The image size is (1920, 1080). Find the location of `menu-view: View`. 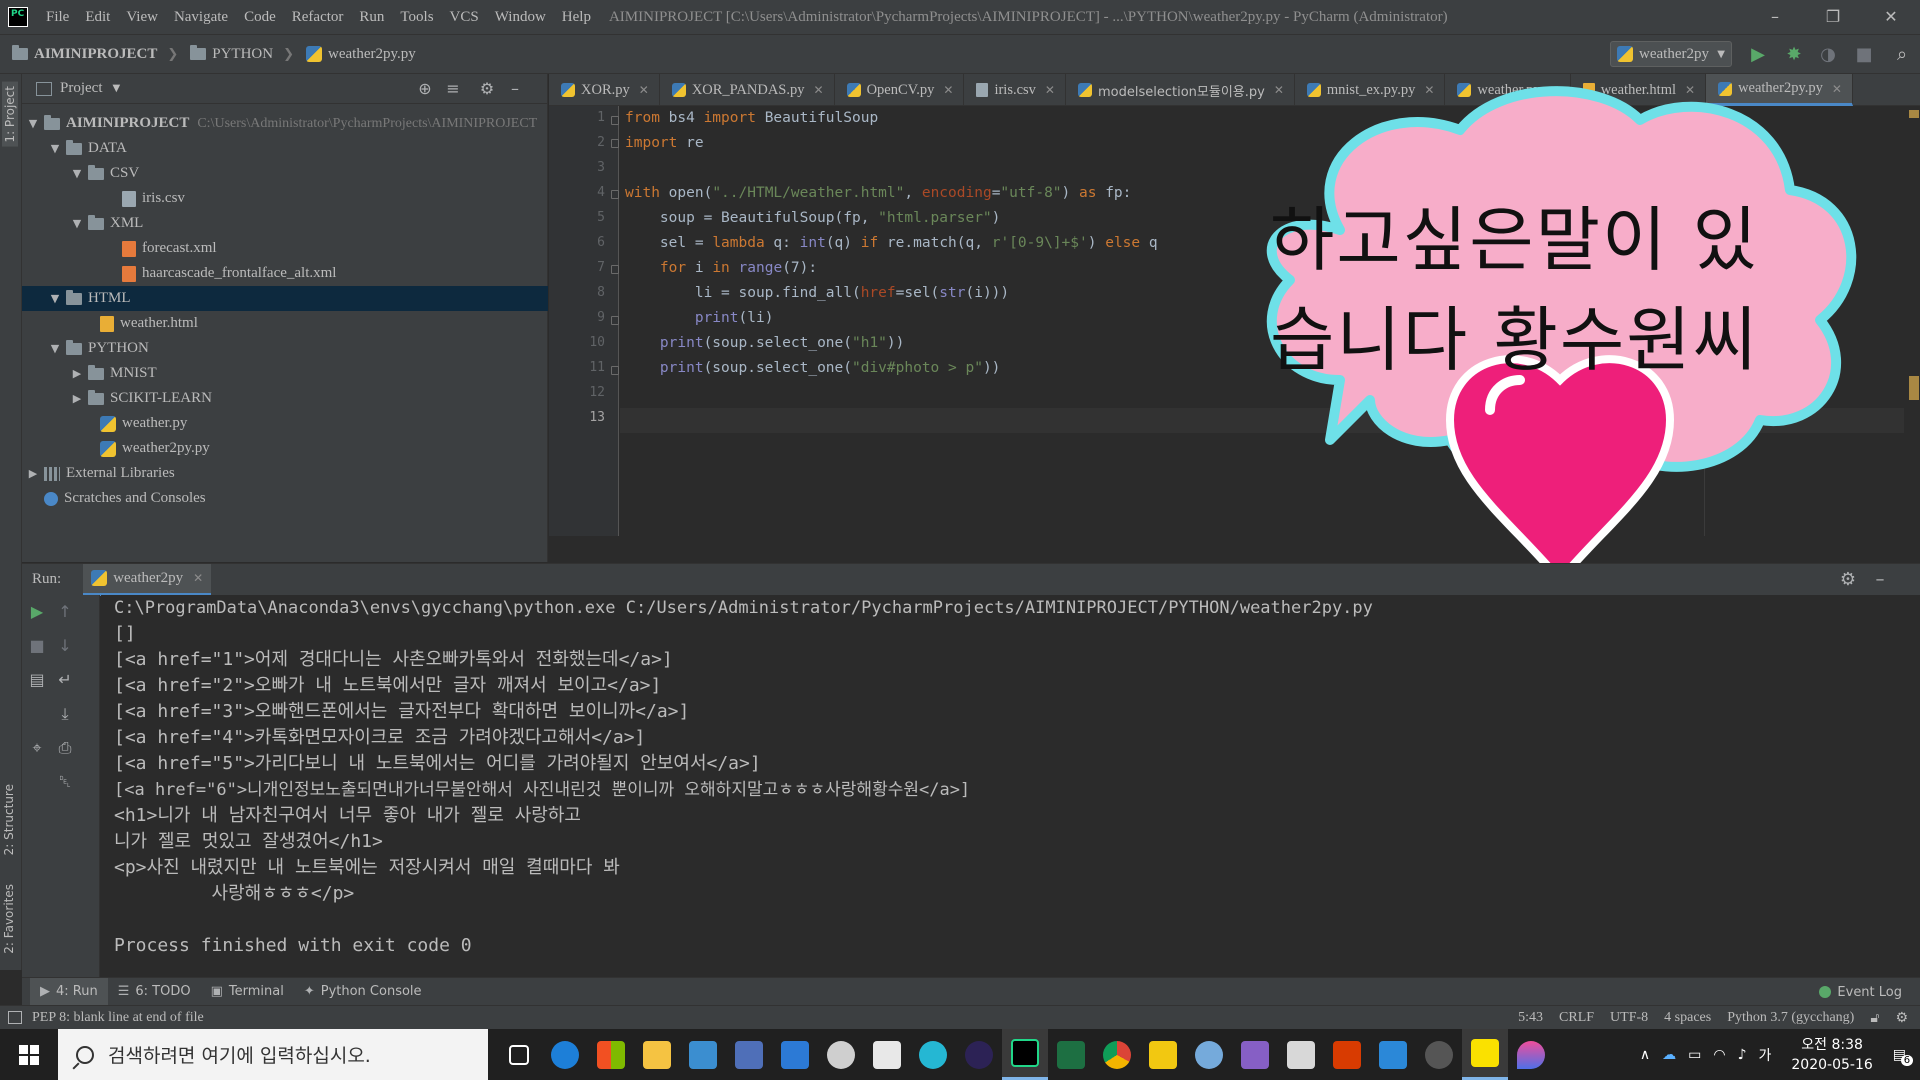

menu-view: View is located at coordinates (142, 17).